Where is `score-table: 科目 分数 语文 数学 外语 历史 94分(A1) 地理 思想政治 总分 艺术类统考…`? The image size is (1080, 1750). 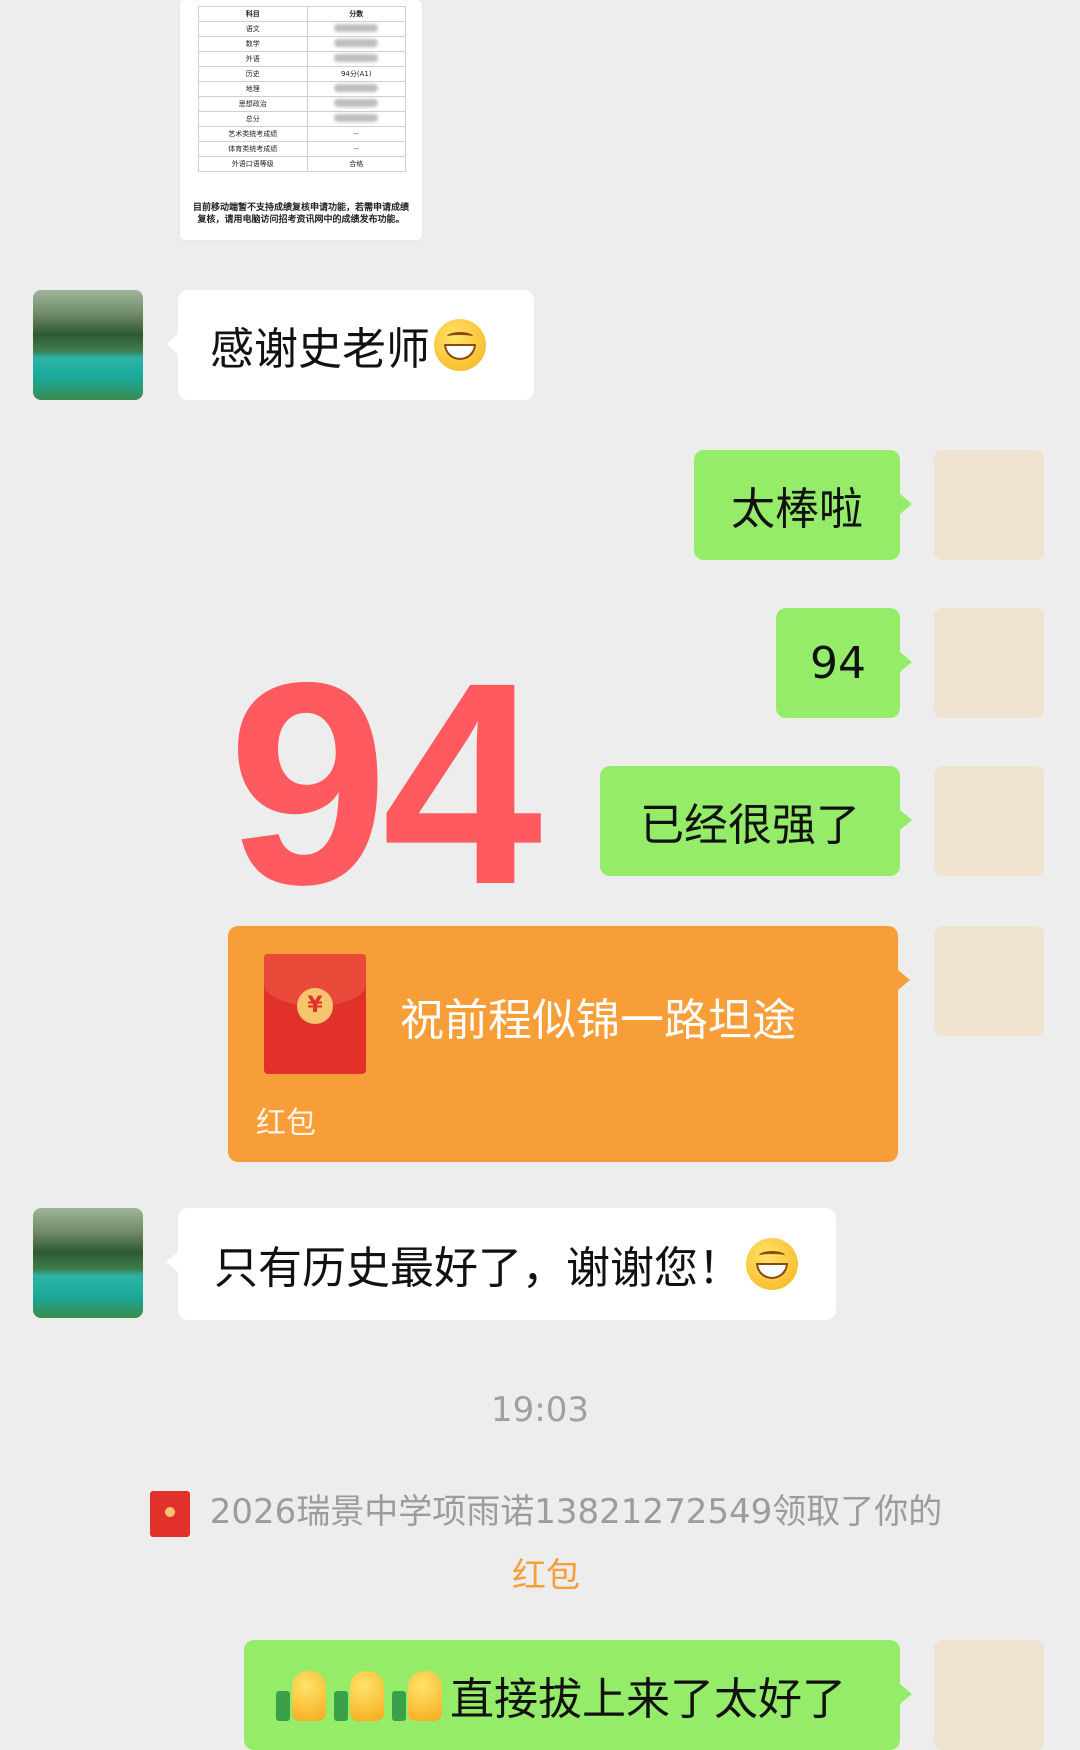 score-table: 科目 分数 语文 数学 外语 历史 94分(A1) 地理 思想政治 总分 艺术类统考… is located at coordinates (302, 89).